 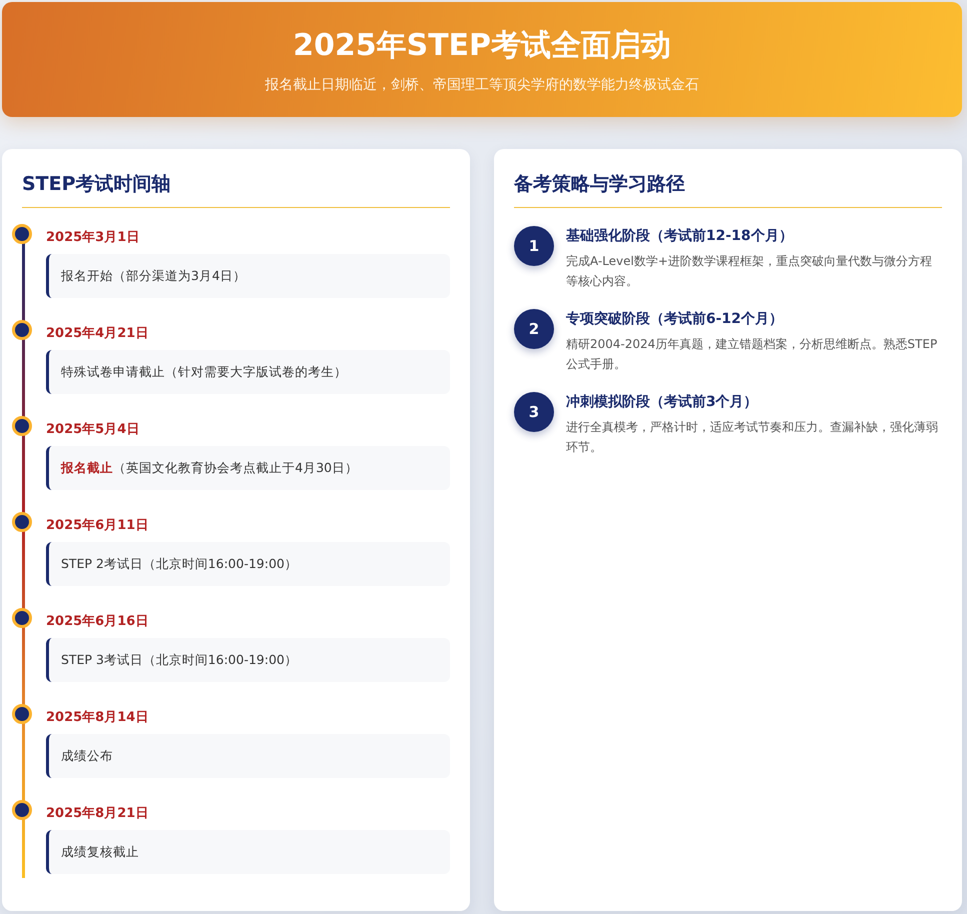 I want to click on page-subtitle: 报名截止日期临近，剑桥、帝国理工等顶尖学府的数学能力终极试金石, so click(x=482, y=85).